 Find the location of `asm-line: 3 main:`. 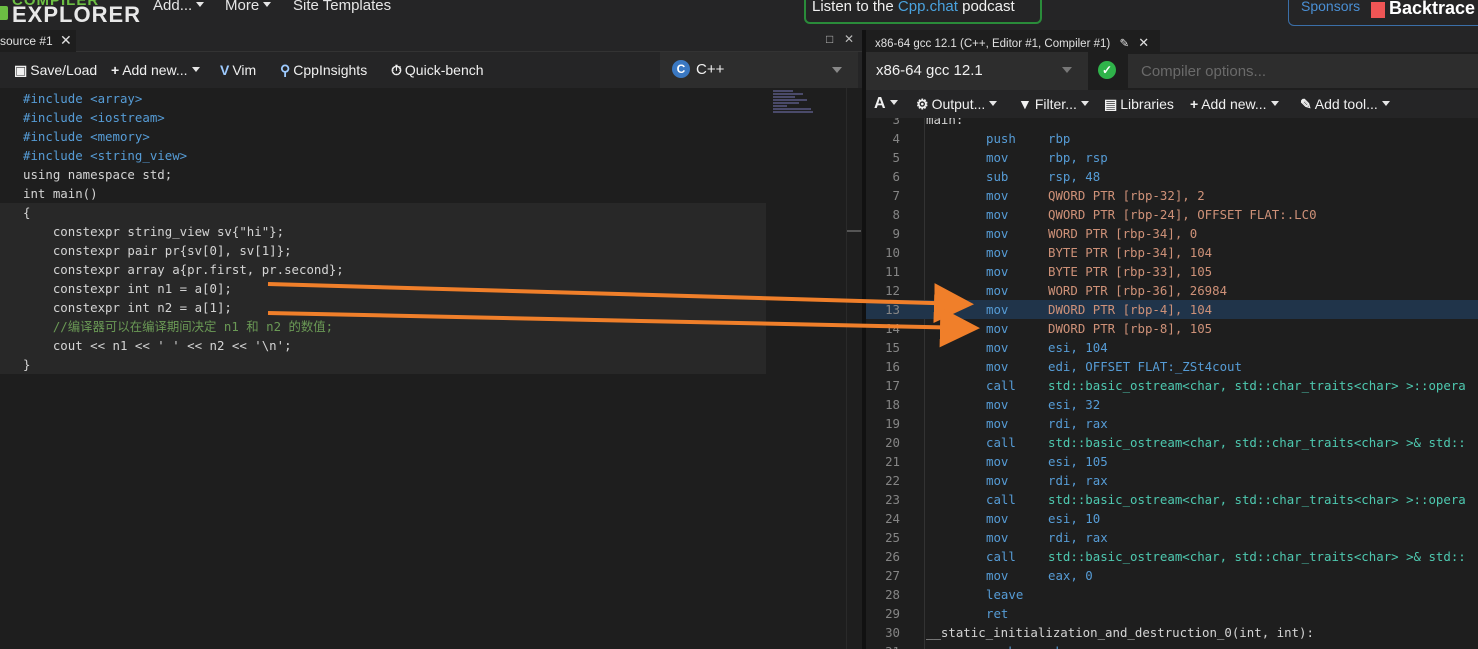

asm-line: 3 main: is located at coordinates (1172, 123).